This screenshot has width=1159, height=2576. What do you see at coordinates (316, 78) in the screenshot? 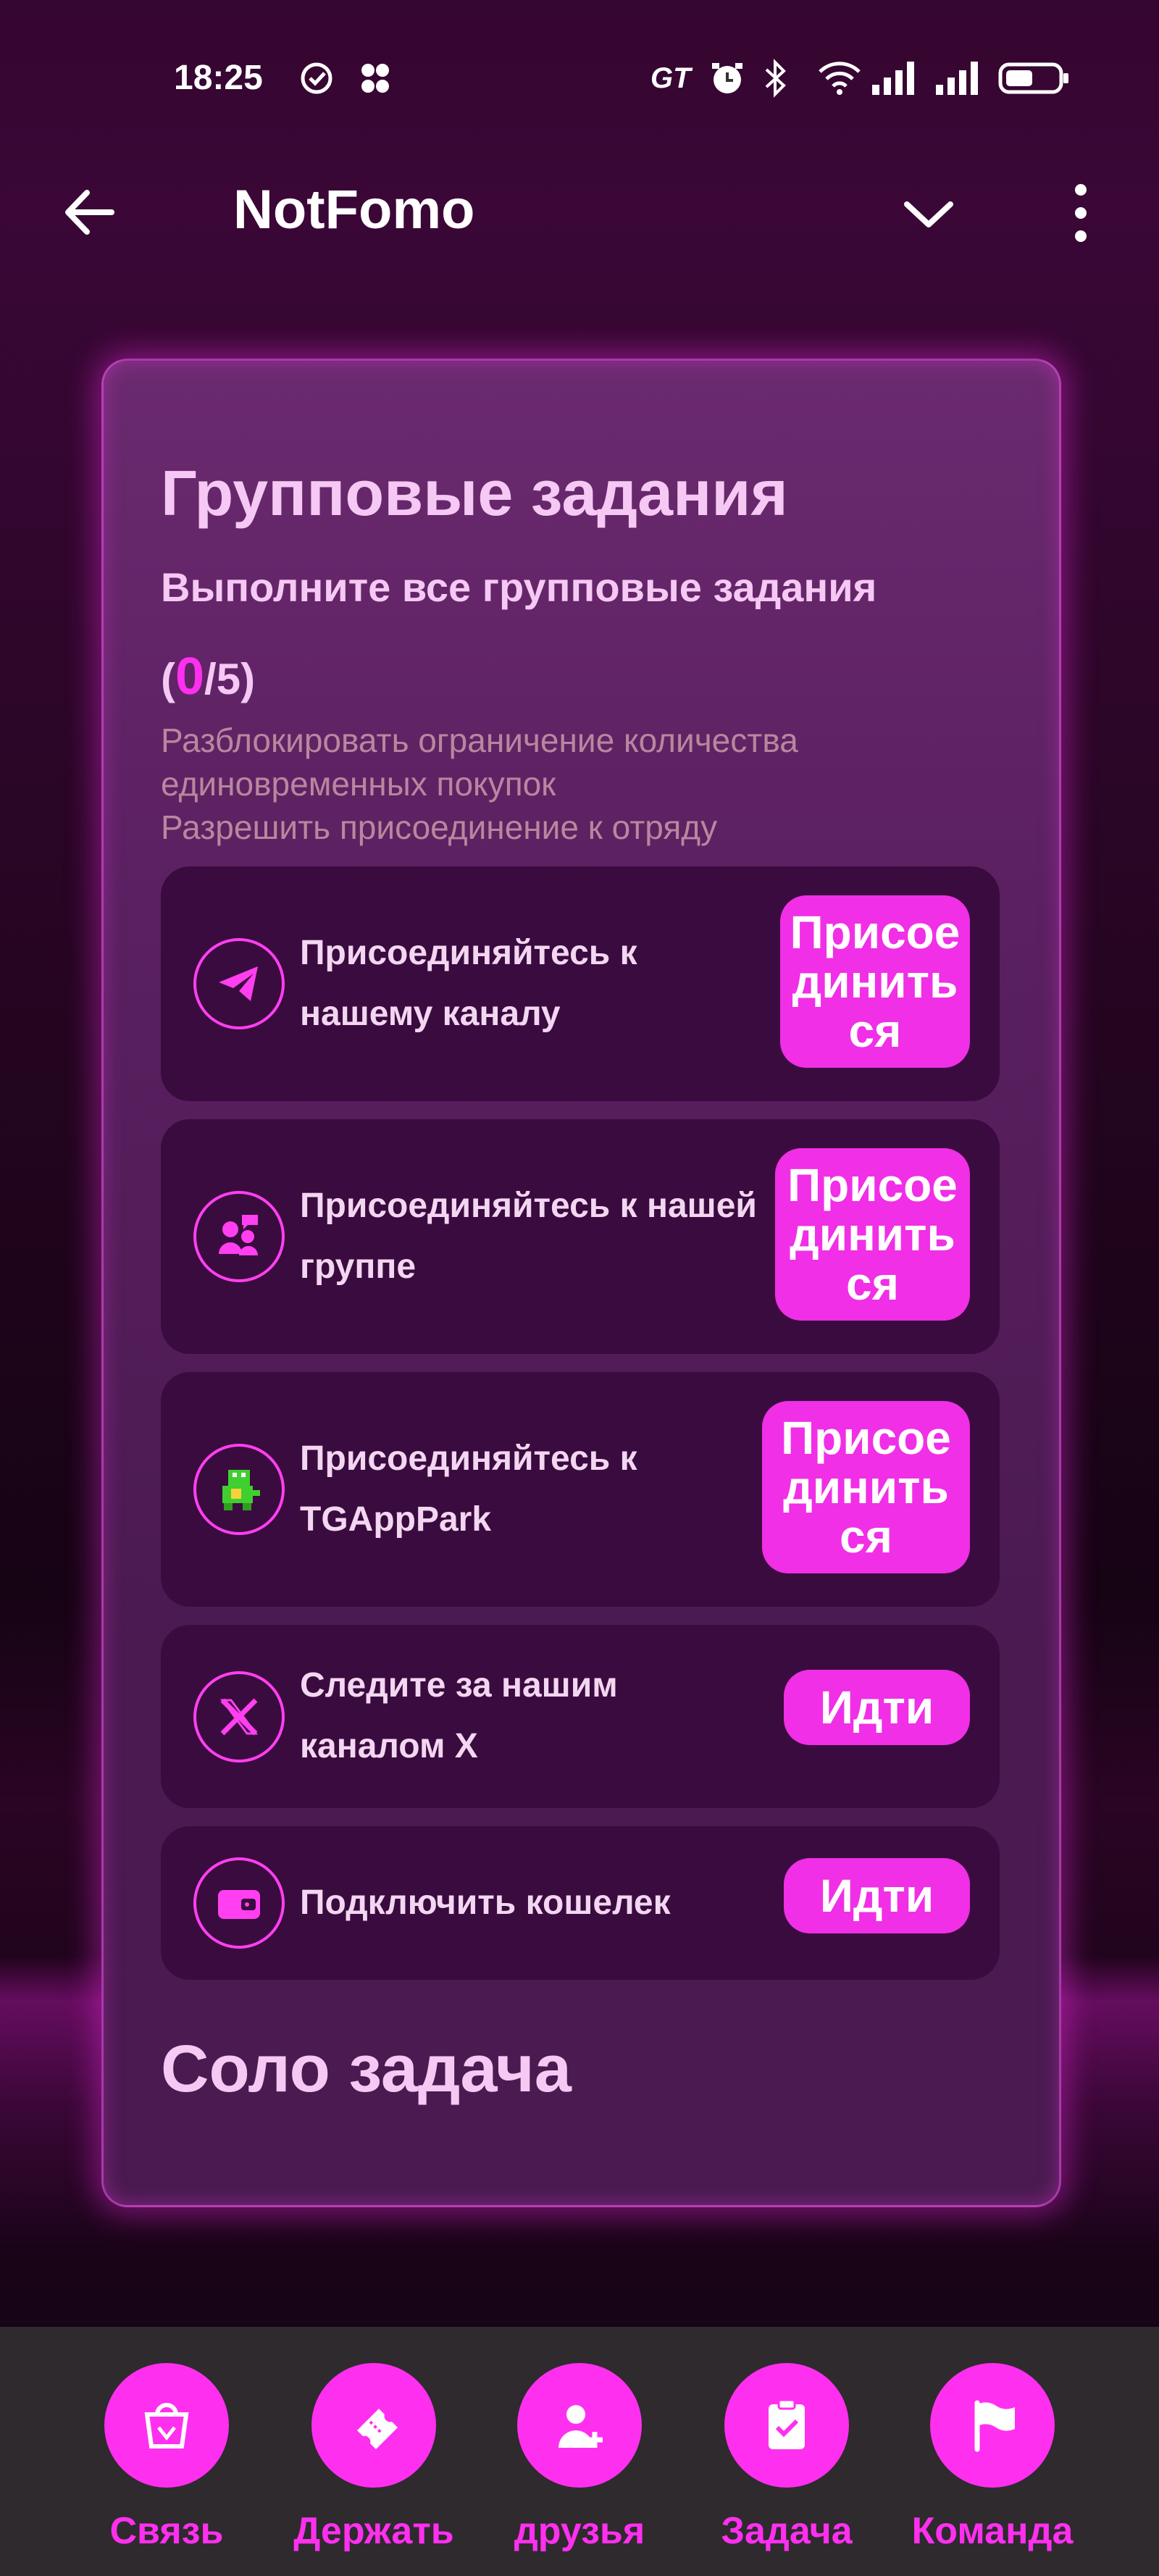
I see `check-circle-icon` at bounding box center [316, 78].